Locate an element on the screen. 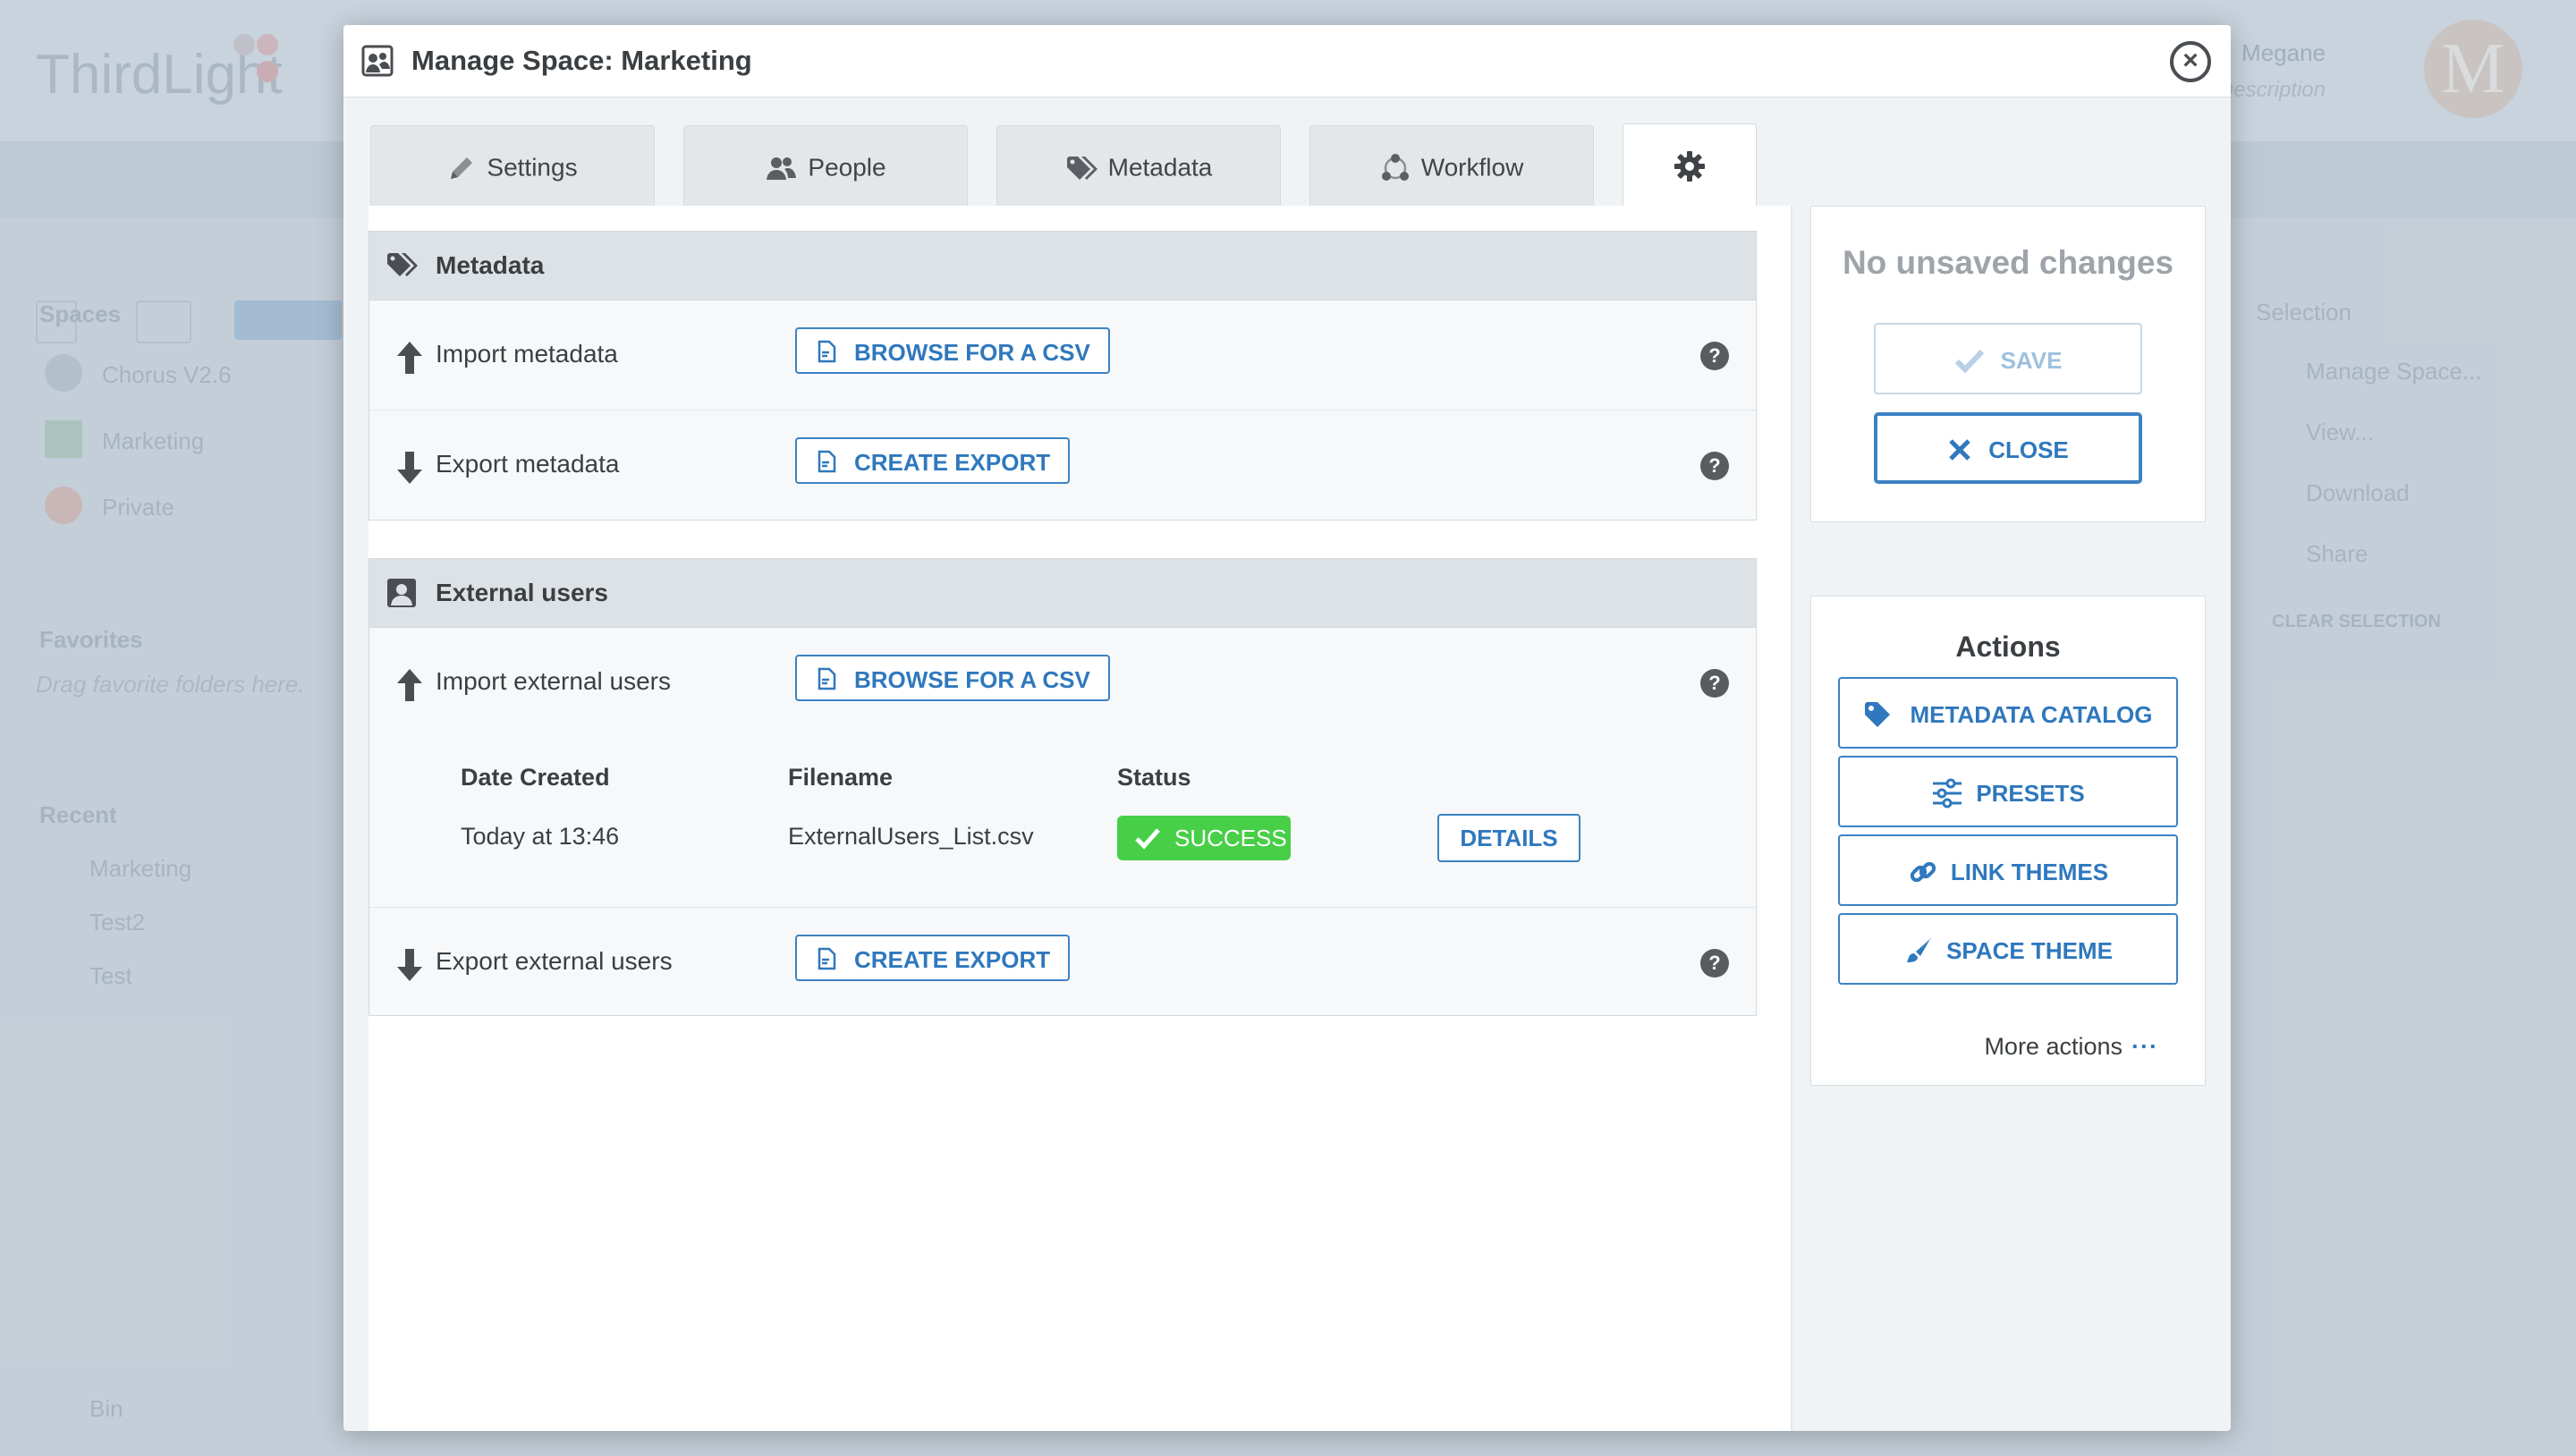 The width and height of the screenshot is (2576, 1456). row-label: Import metadata is located at coordinates (527, 354).